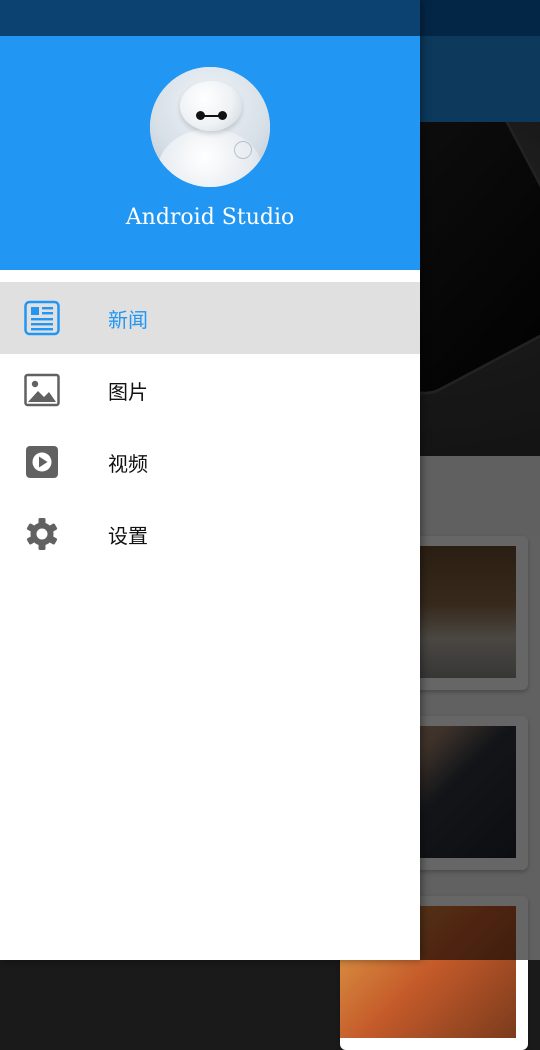 The height and width of the screenshot is (1050, 540). I want to click on menu-item-images: 图片, so click(210, 390).